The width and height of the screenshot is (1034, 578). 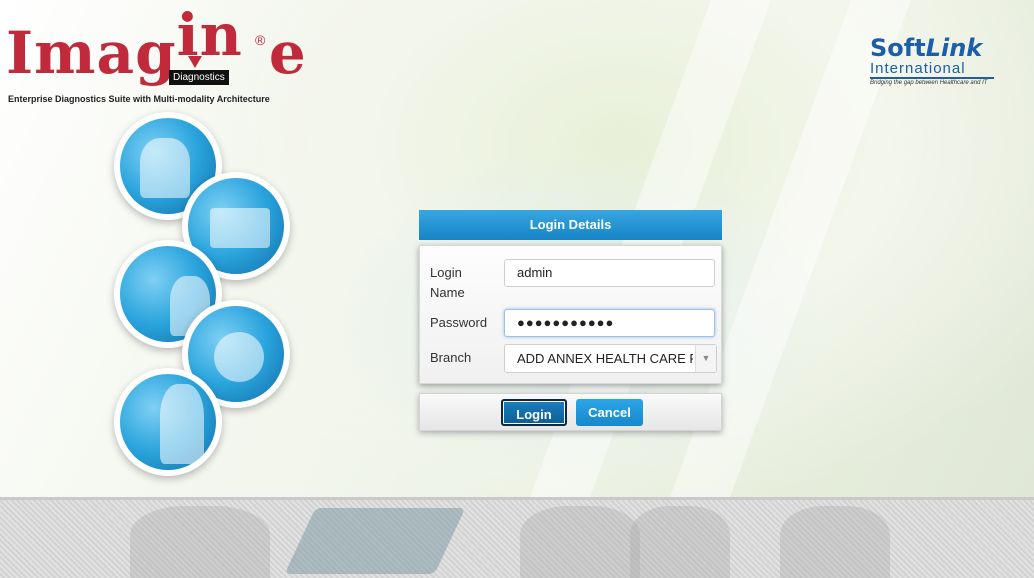 What do you see at coordinates (517, 537) in the screenshot?
I see `footer-banner` at bounding box center [517, 537].